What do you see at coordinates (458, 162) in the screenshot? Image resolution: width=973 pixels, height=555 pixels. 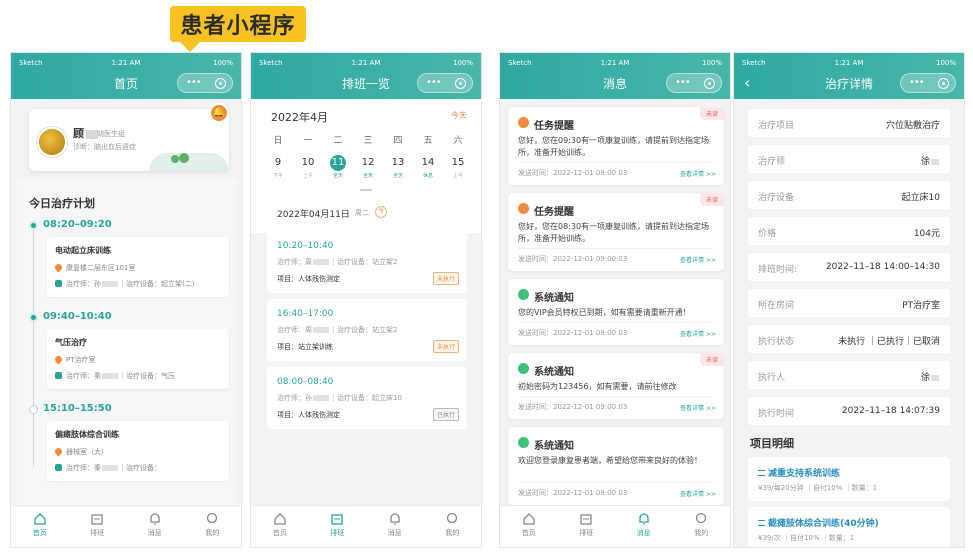 I see `day-number: 15` at bounding box center [458, 162].